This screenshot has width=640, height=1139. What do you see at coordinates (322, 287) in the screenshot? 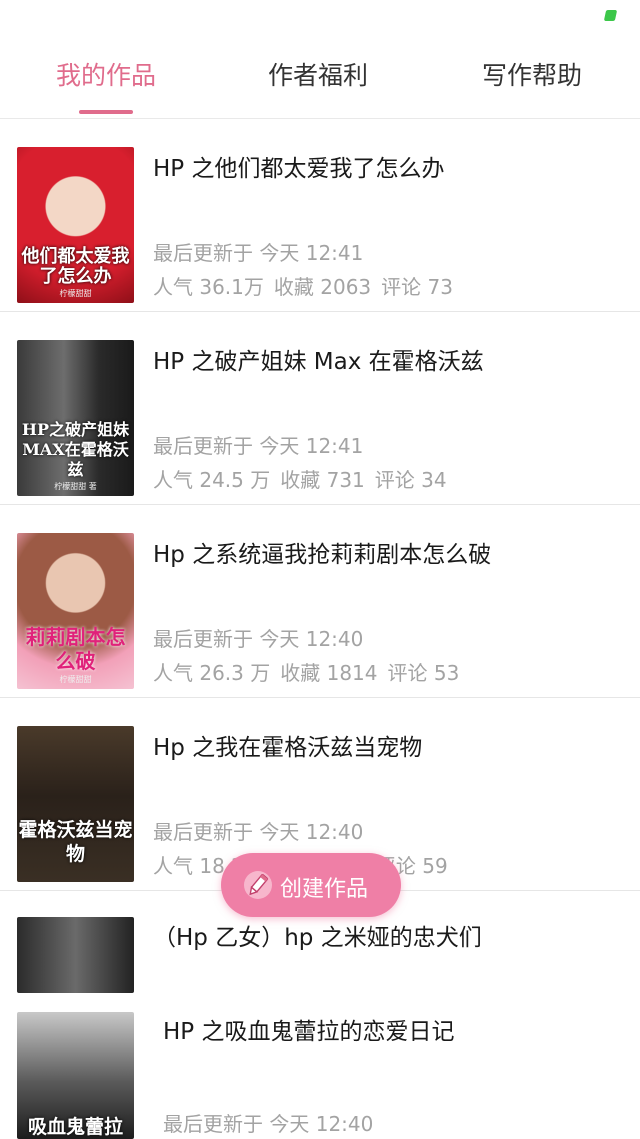
I see `favorites-count: 收藏 2063` at bounding box center [322, 287].